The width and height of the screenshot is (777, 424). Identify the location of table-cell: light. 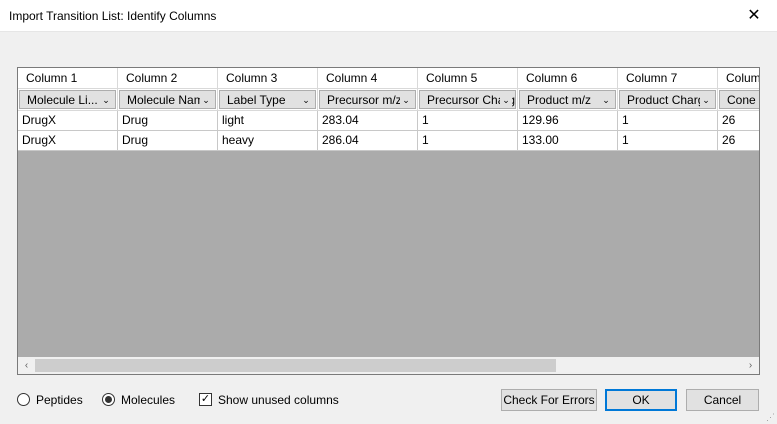
(268, 121).